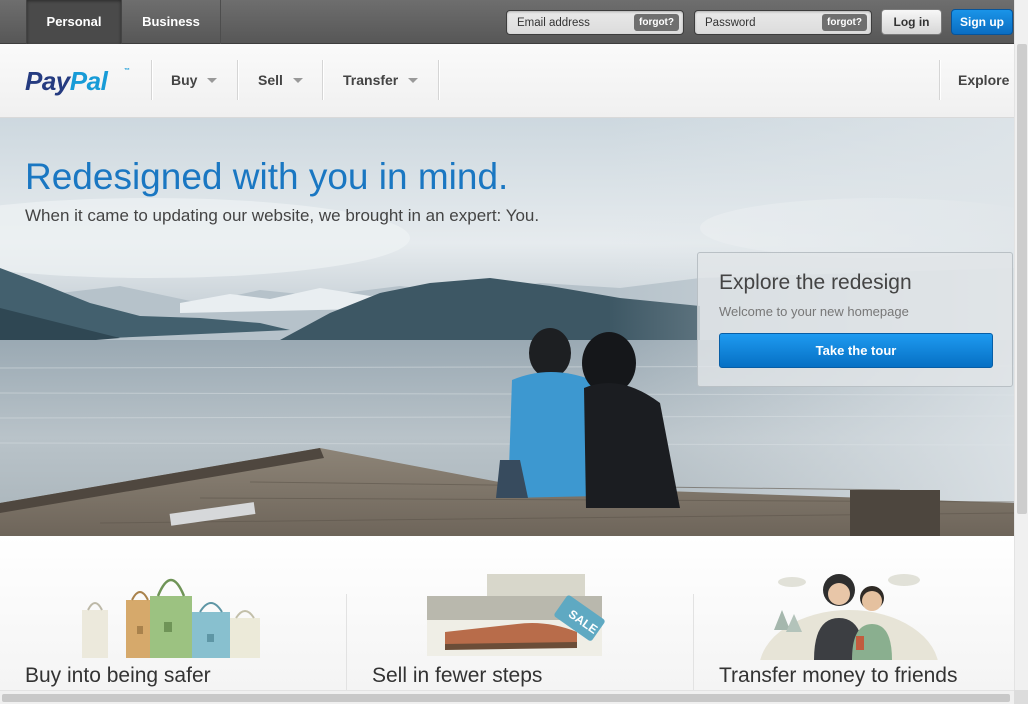  What do you see at coordinates (567, 22) in the screenshot?
I see `email-input` at bounding box center [567, 22].